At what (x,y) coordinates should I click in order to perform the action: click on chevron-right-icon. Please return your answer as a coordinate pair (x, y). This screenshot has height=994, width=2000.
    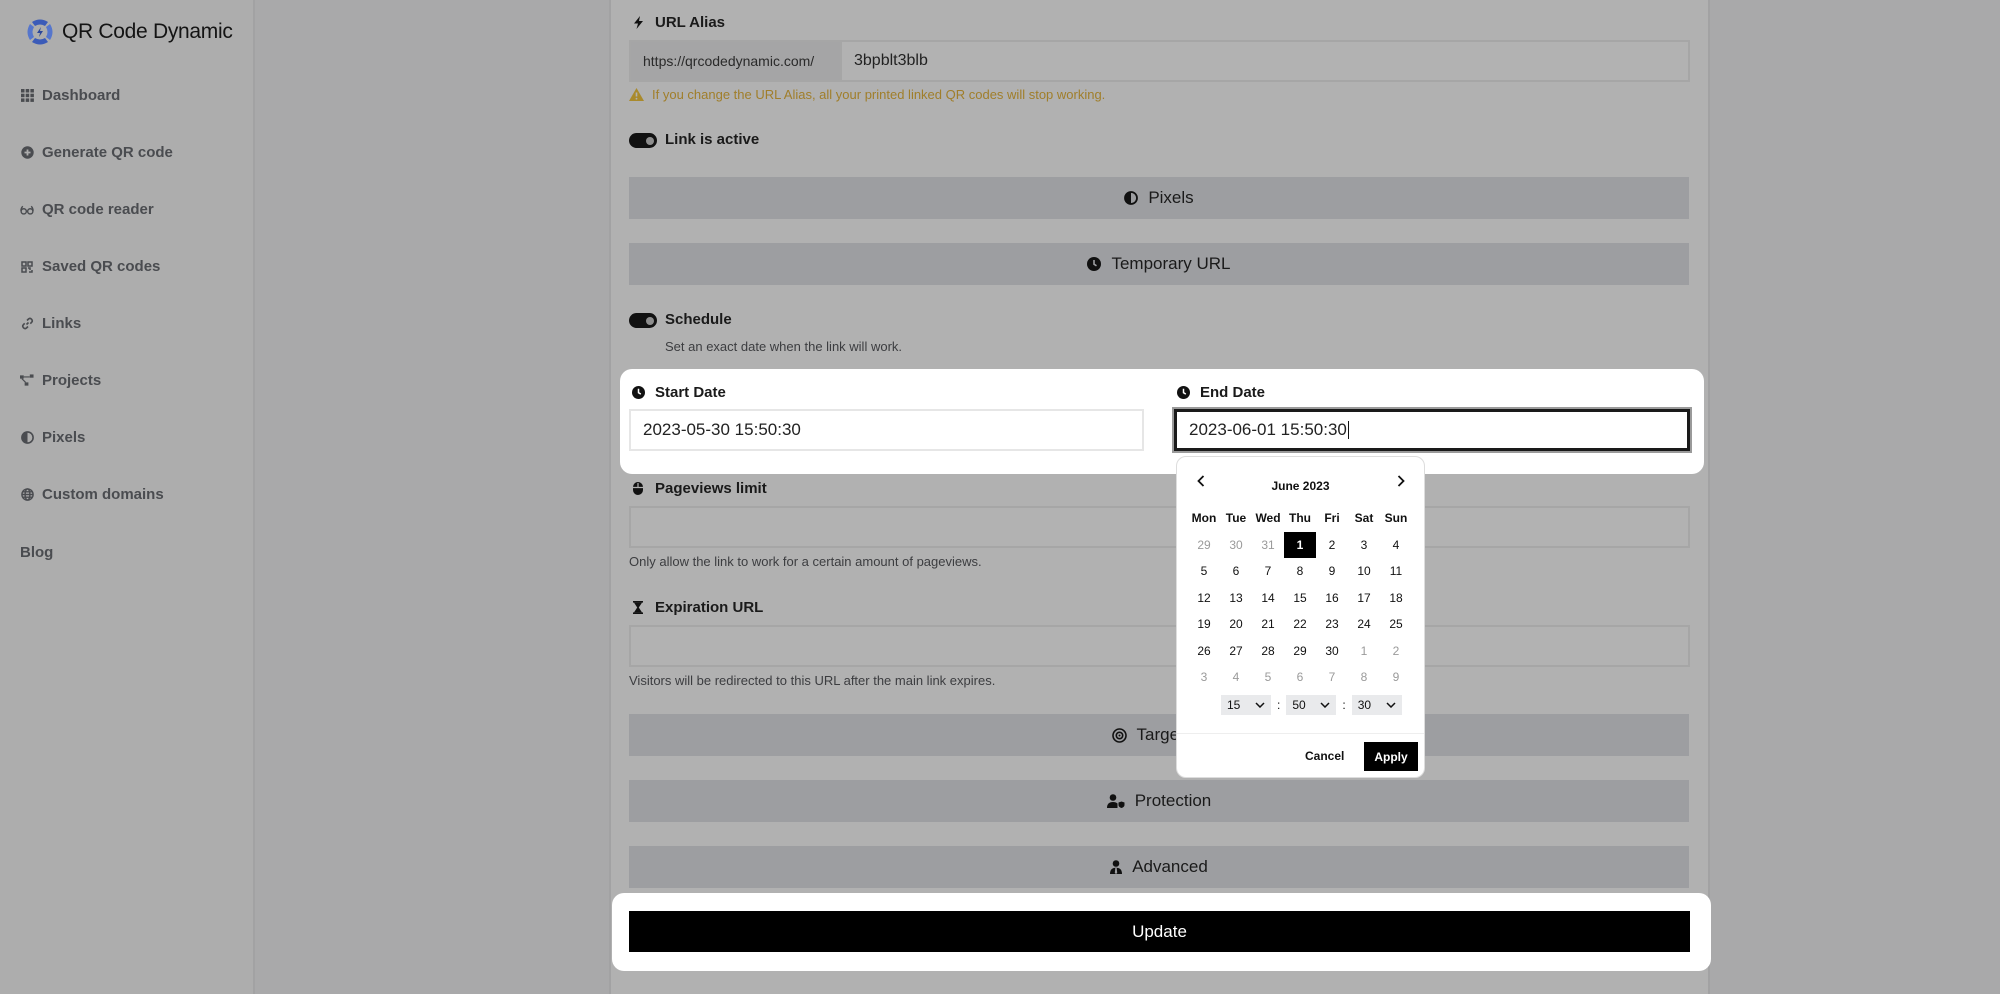
    Looking at the image, I should click on (1401, 481).